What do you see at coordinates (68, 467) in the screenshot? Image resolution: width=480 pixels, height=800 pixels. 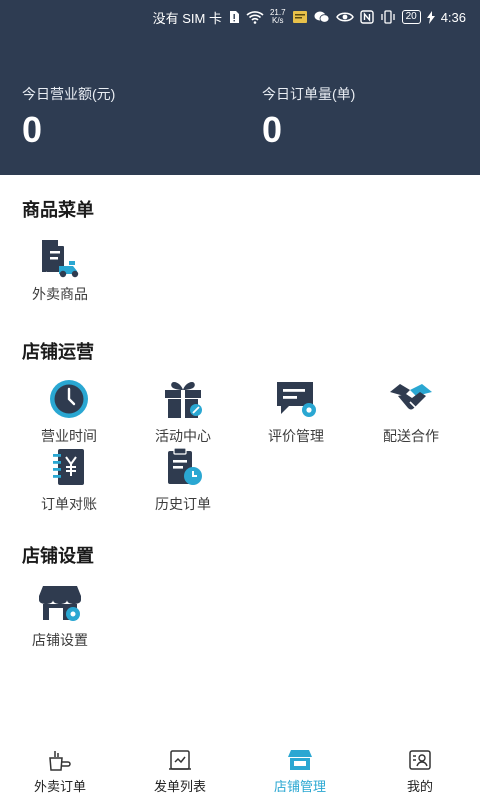 I see `reconcile-icon` at bounding box center [68, 467].